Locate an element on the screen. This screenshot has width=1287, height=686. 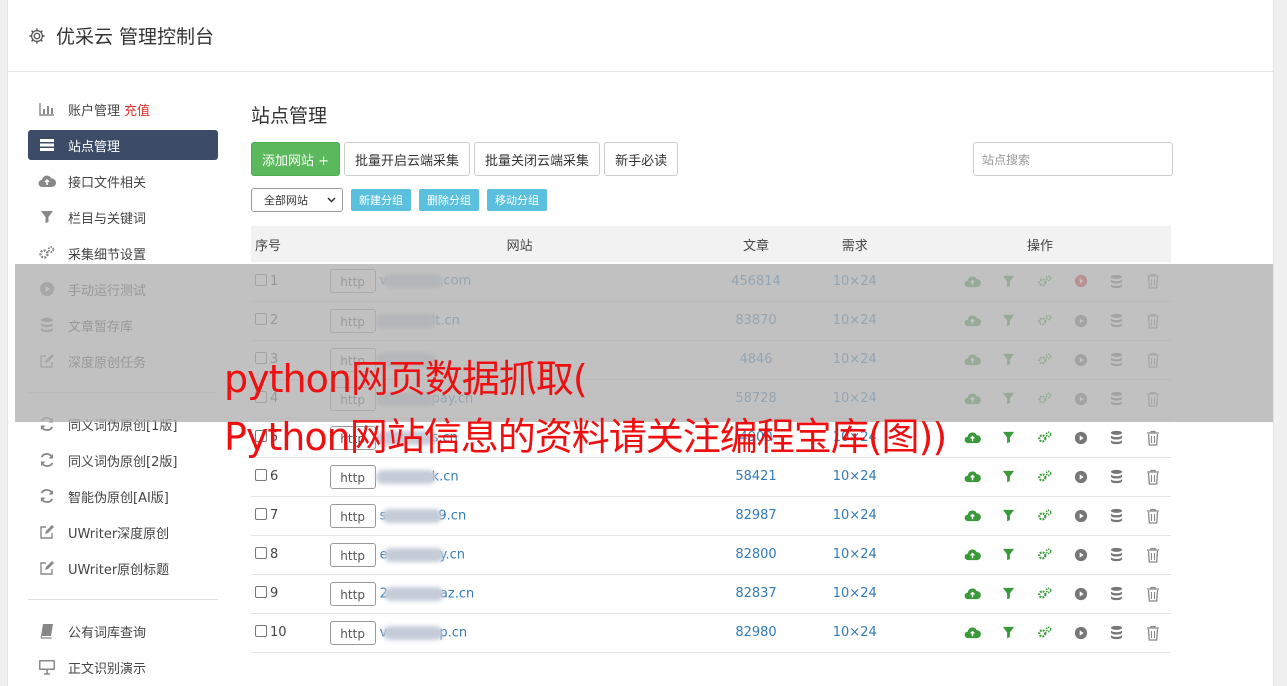
move-group-button: 移动分组 is located at coordinates (517, 200).